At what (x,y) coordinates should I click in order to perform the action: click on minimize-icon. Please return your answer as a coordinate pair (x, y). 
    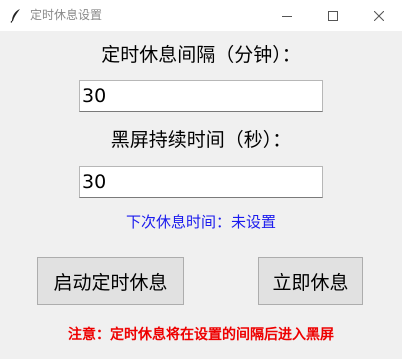
    Looking at the image, I should click on (287, 16).